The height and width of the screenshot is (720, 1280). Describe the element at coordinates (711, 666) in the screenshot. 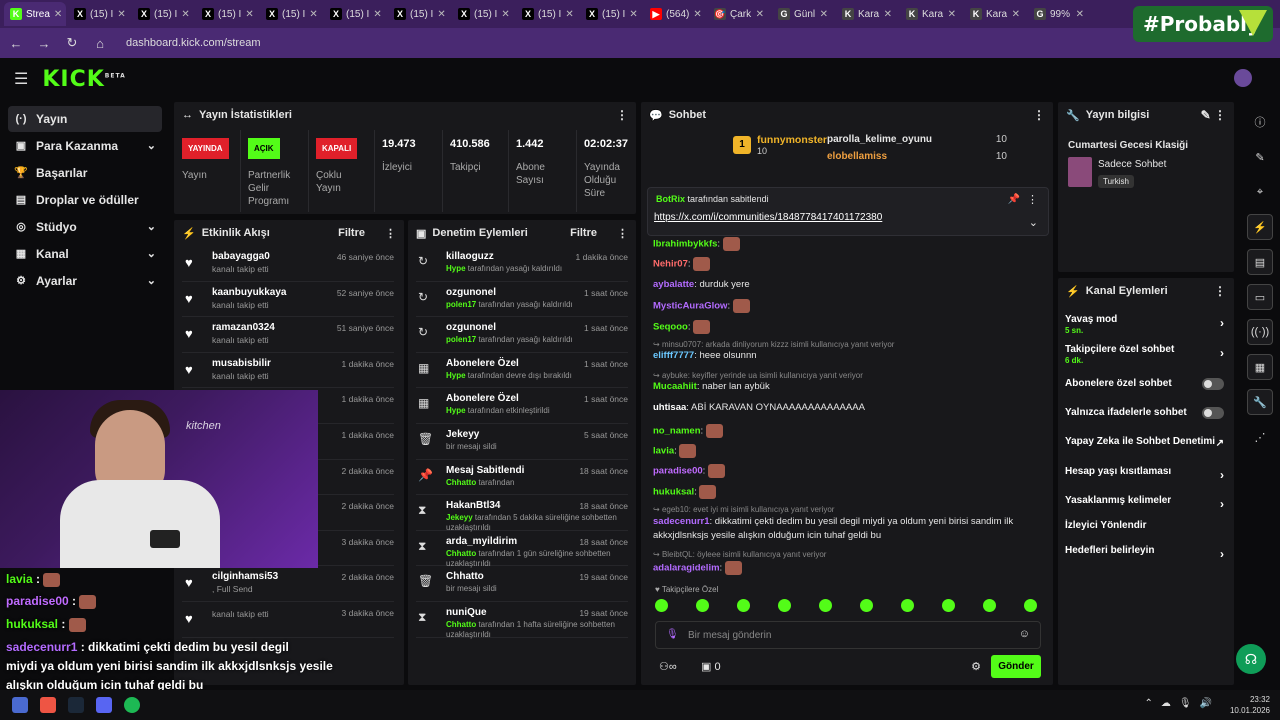

I see `gift-icon: ▣ 0` at that location.